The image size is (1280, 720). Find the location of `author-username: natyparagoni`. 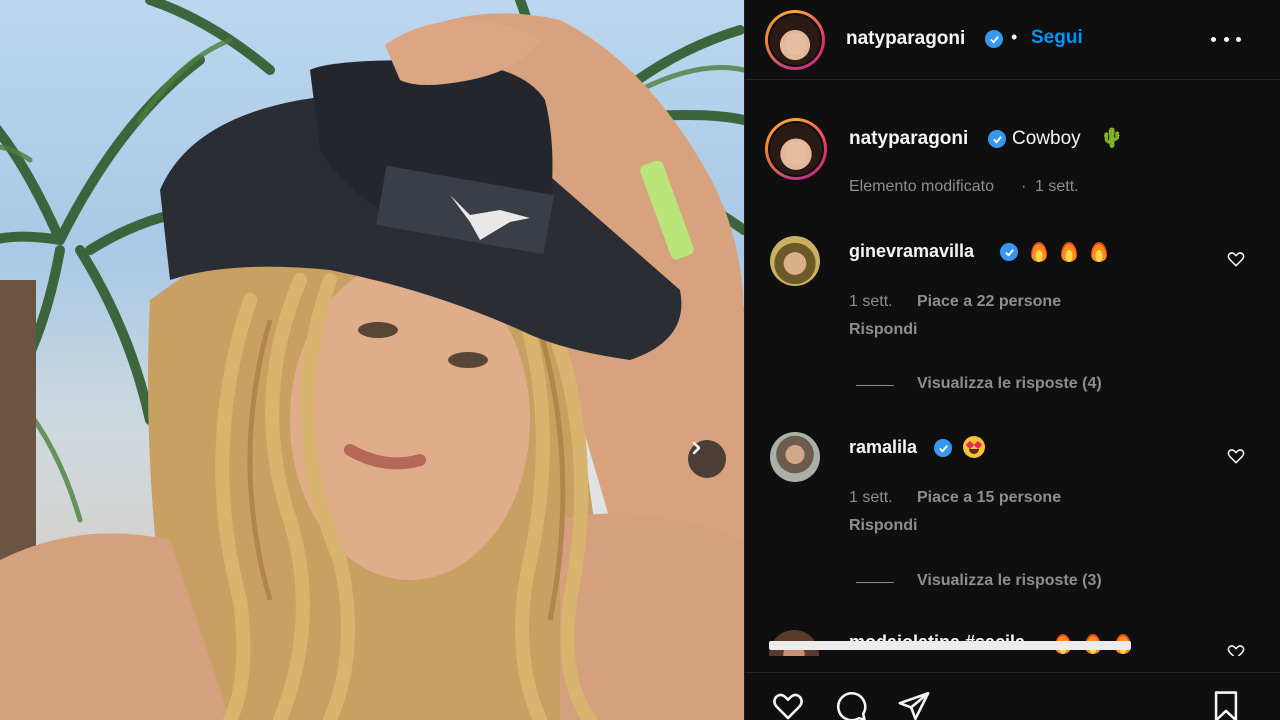

author-username: natyparagoni is located at coordinates (905, 39).